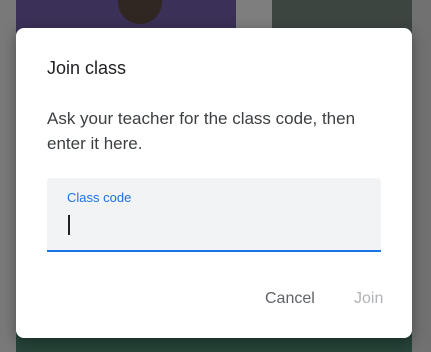  Describe the element at coordinates (217, 224) in the screenshot. I see `class-code-input` at that location.